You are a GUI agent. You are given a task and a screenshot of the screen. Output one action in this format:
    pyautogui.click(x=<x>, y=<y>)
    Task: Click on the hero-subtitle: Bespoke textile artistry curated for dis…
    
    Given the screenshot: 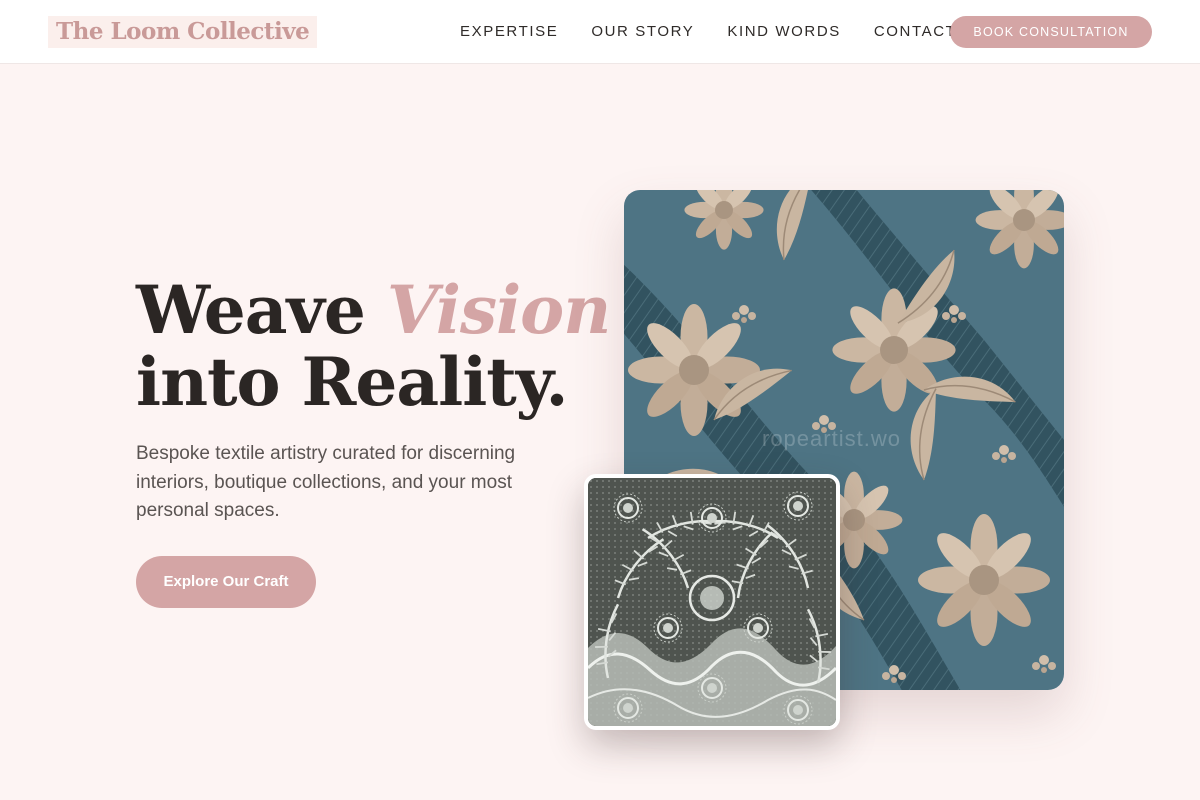 What is the action you would take?
    pyautogui.click(x=326, y=482)
    